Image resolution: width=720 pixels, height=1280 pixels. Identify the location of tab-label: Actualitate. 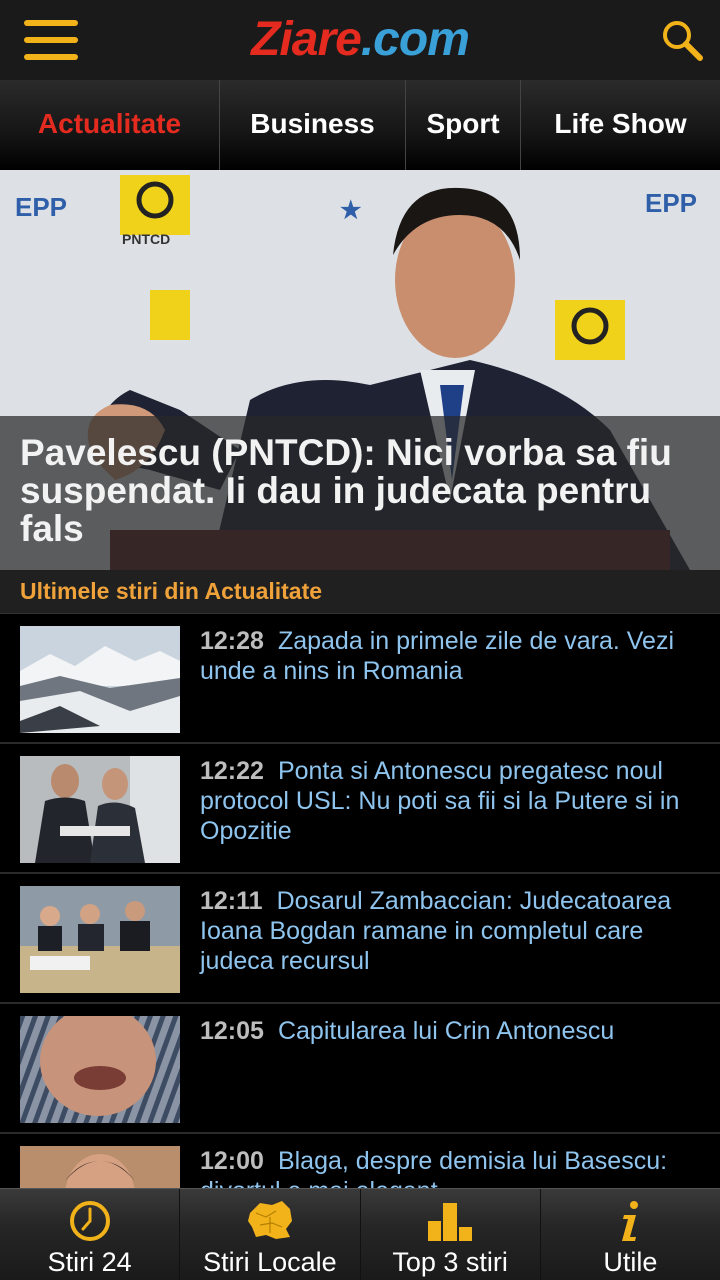
(109, 123).